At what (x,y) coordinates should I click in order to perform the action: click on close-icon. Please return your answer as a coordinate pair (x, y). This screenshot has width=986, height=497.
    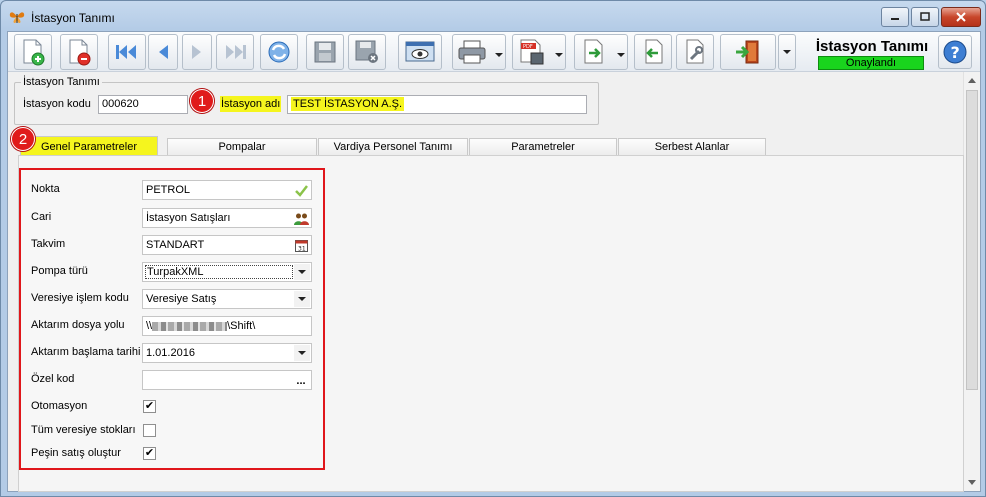
    Looking at the image, I should click on (961, 17).